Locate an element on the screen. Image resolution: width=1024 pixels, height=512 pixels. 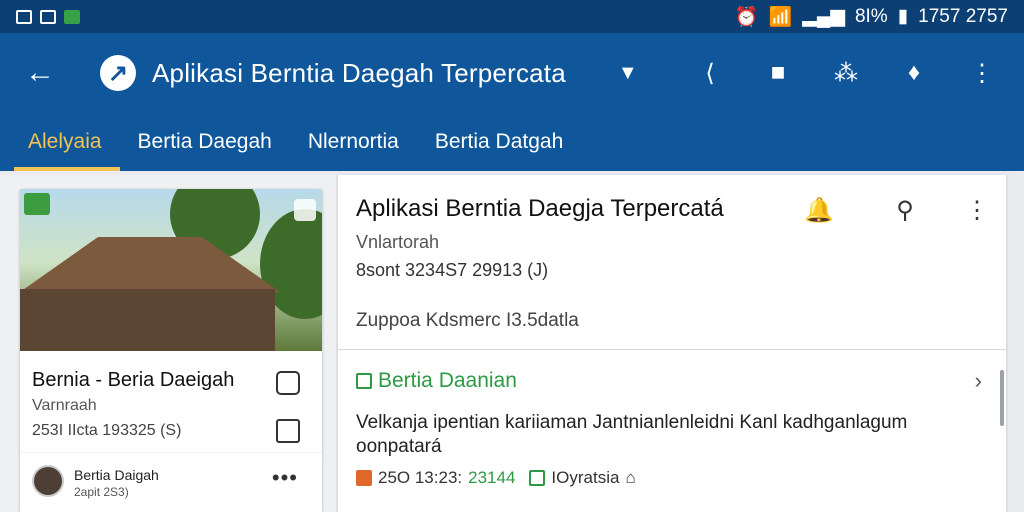
article-title: Aplikasi Berntia Daegja Terpercatá is located at coordinates (540, 208).